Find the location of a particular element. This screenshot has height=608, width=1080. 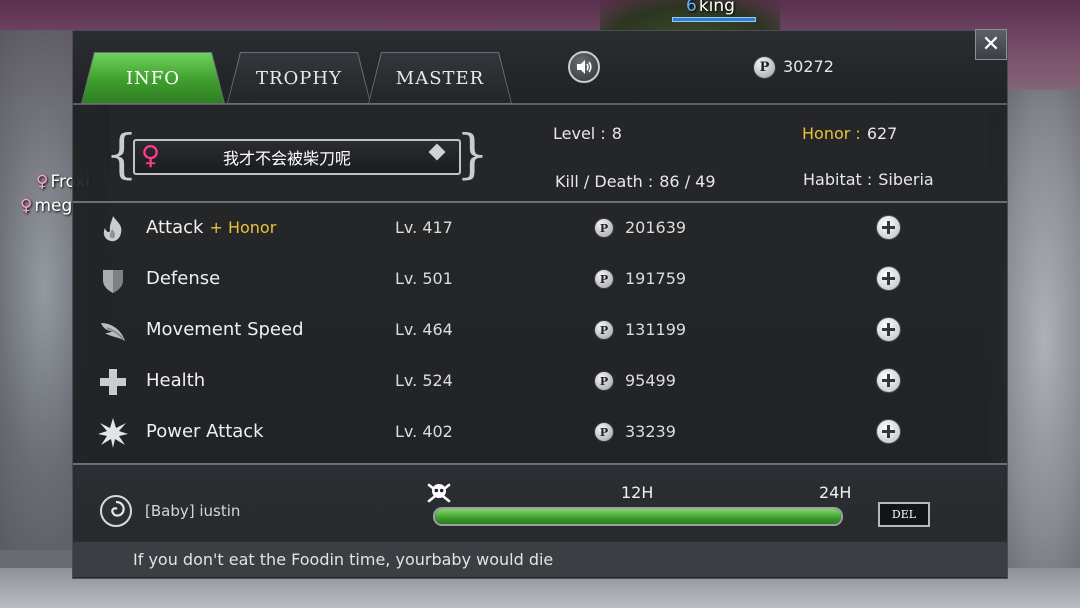

upgrade-label: Movement Speed is located at coordinates (225, 329).